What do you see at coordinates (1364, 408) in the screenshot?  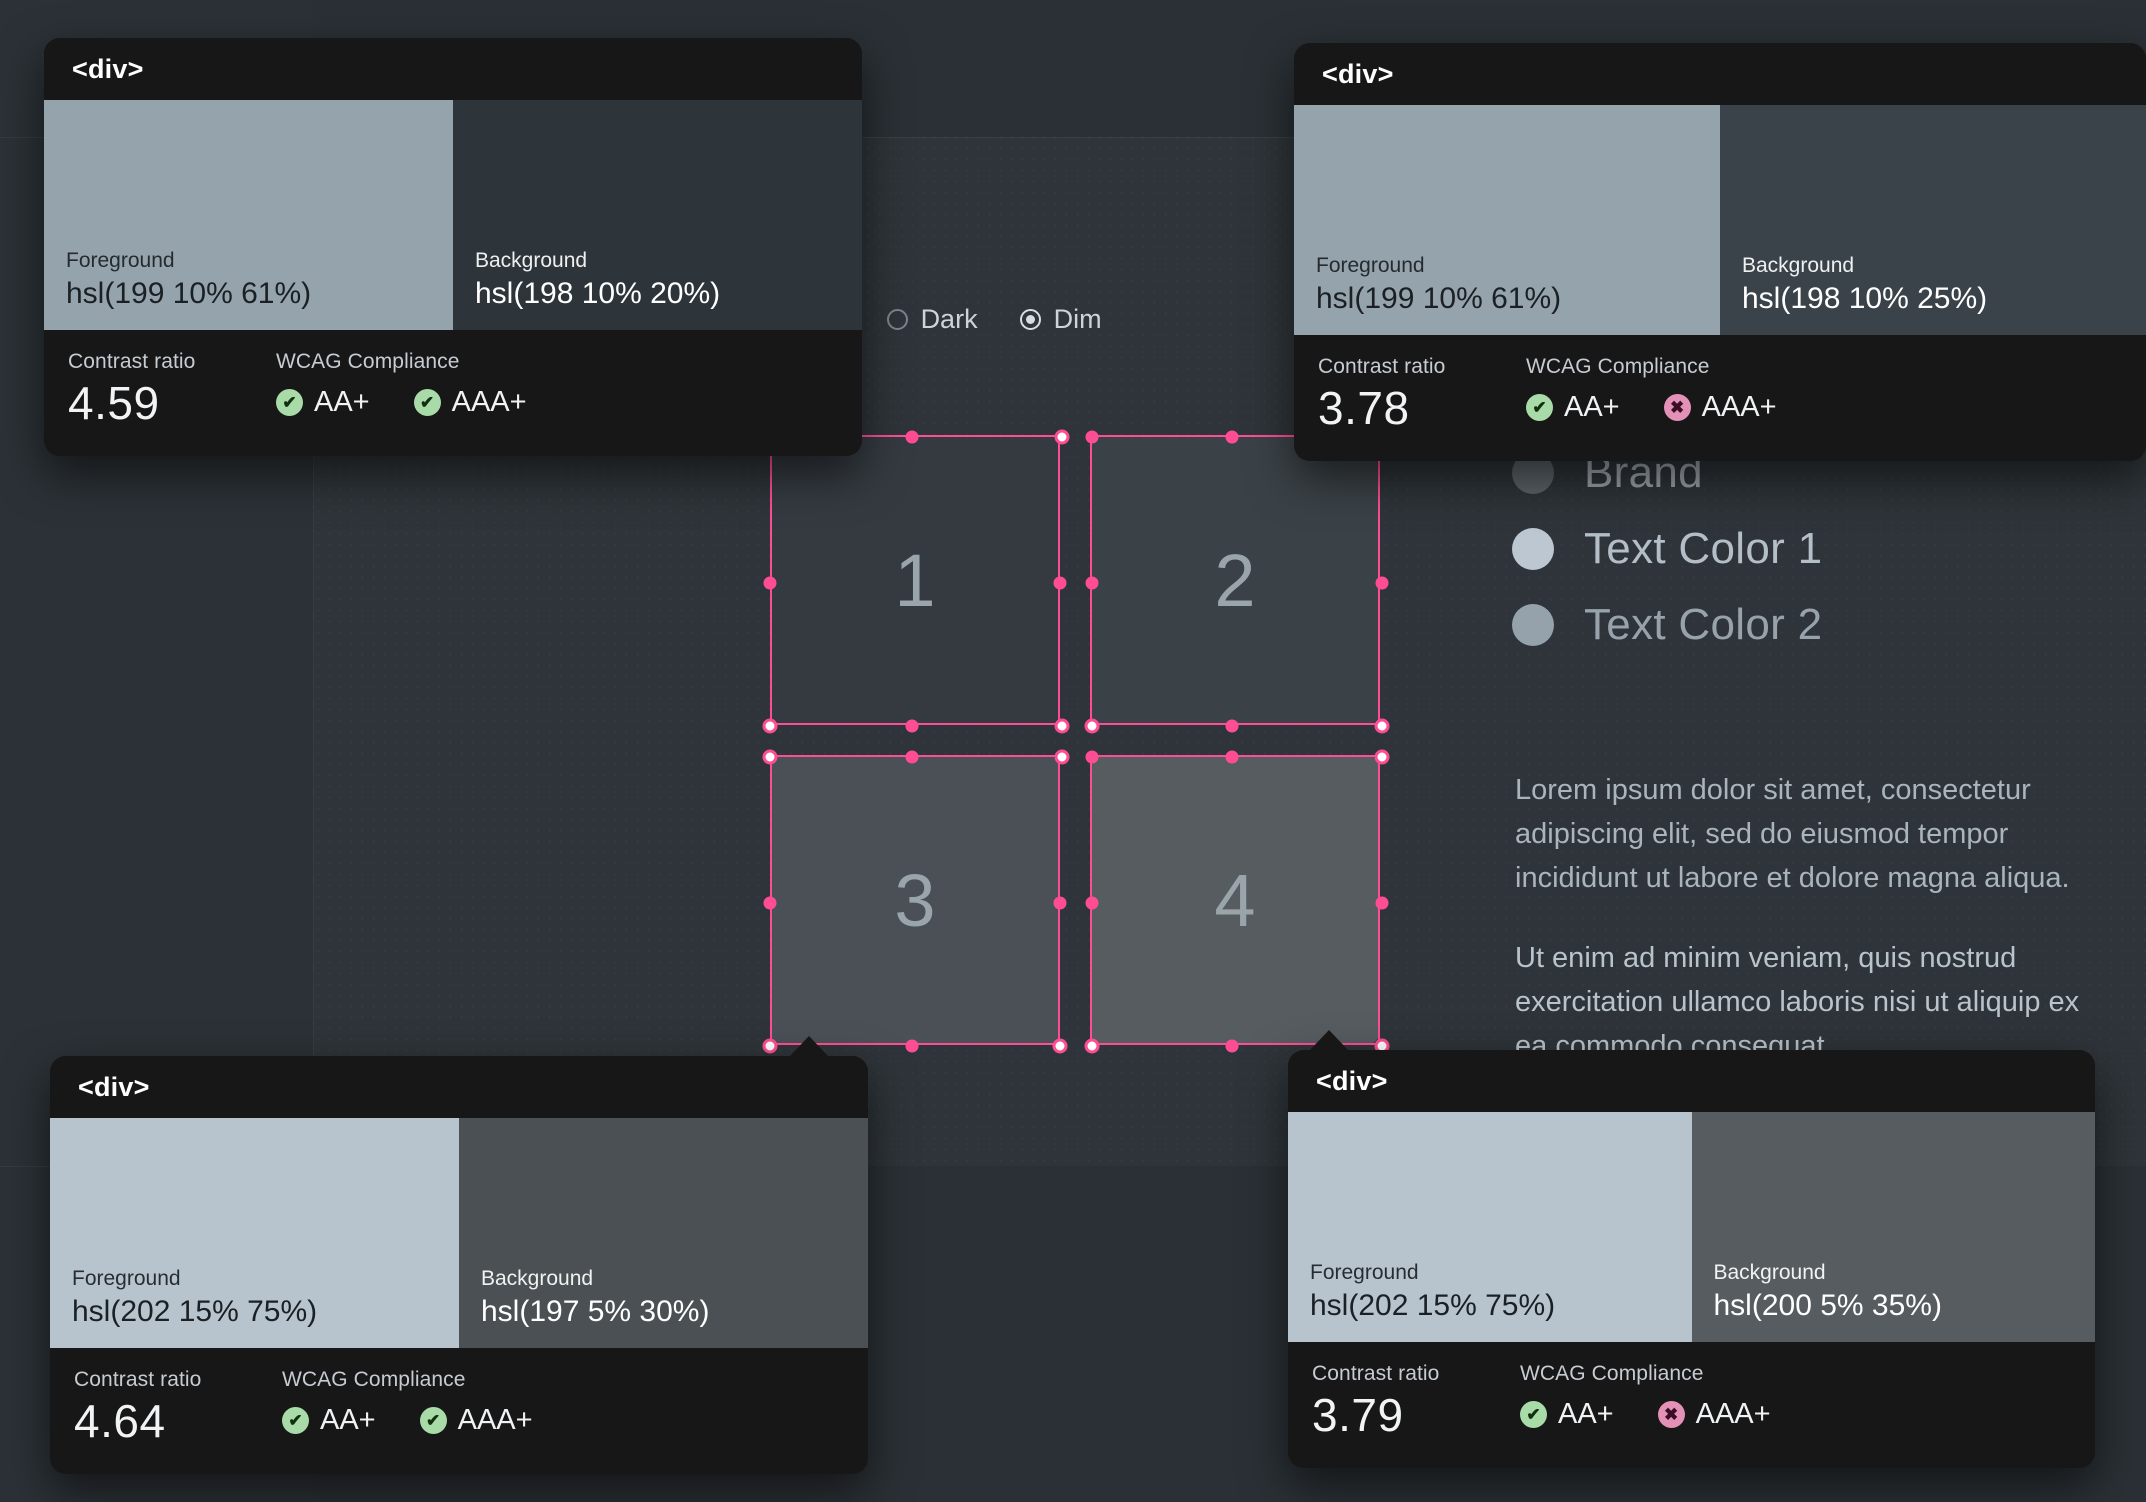 I see `contrast-ratio-value: 3.78` at bounding box center [1364, 408].